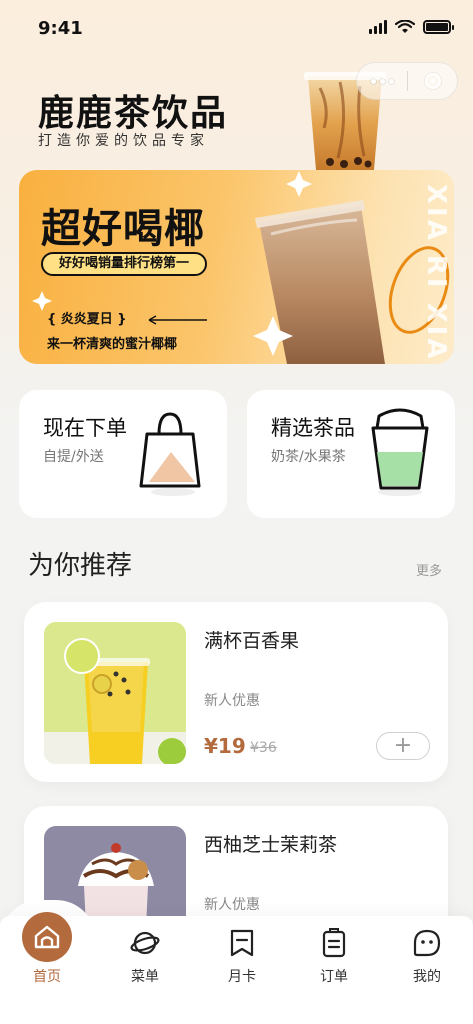 Image resolution: width=473 pixels, height=1024 pixels. What do you see at coordinates (252, 641) in the screenshot?
I see `product-name: 满杯百香果` at bounding box center [252, 641].